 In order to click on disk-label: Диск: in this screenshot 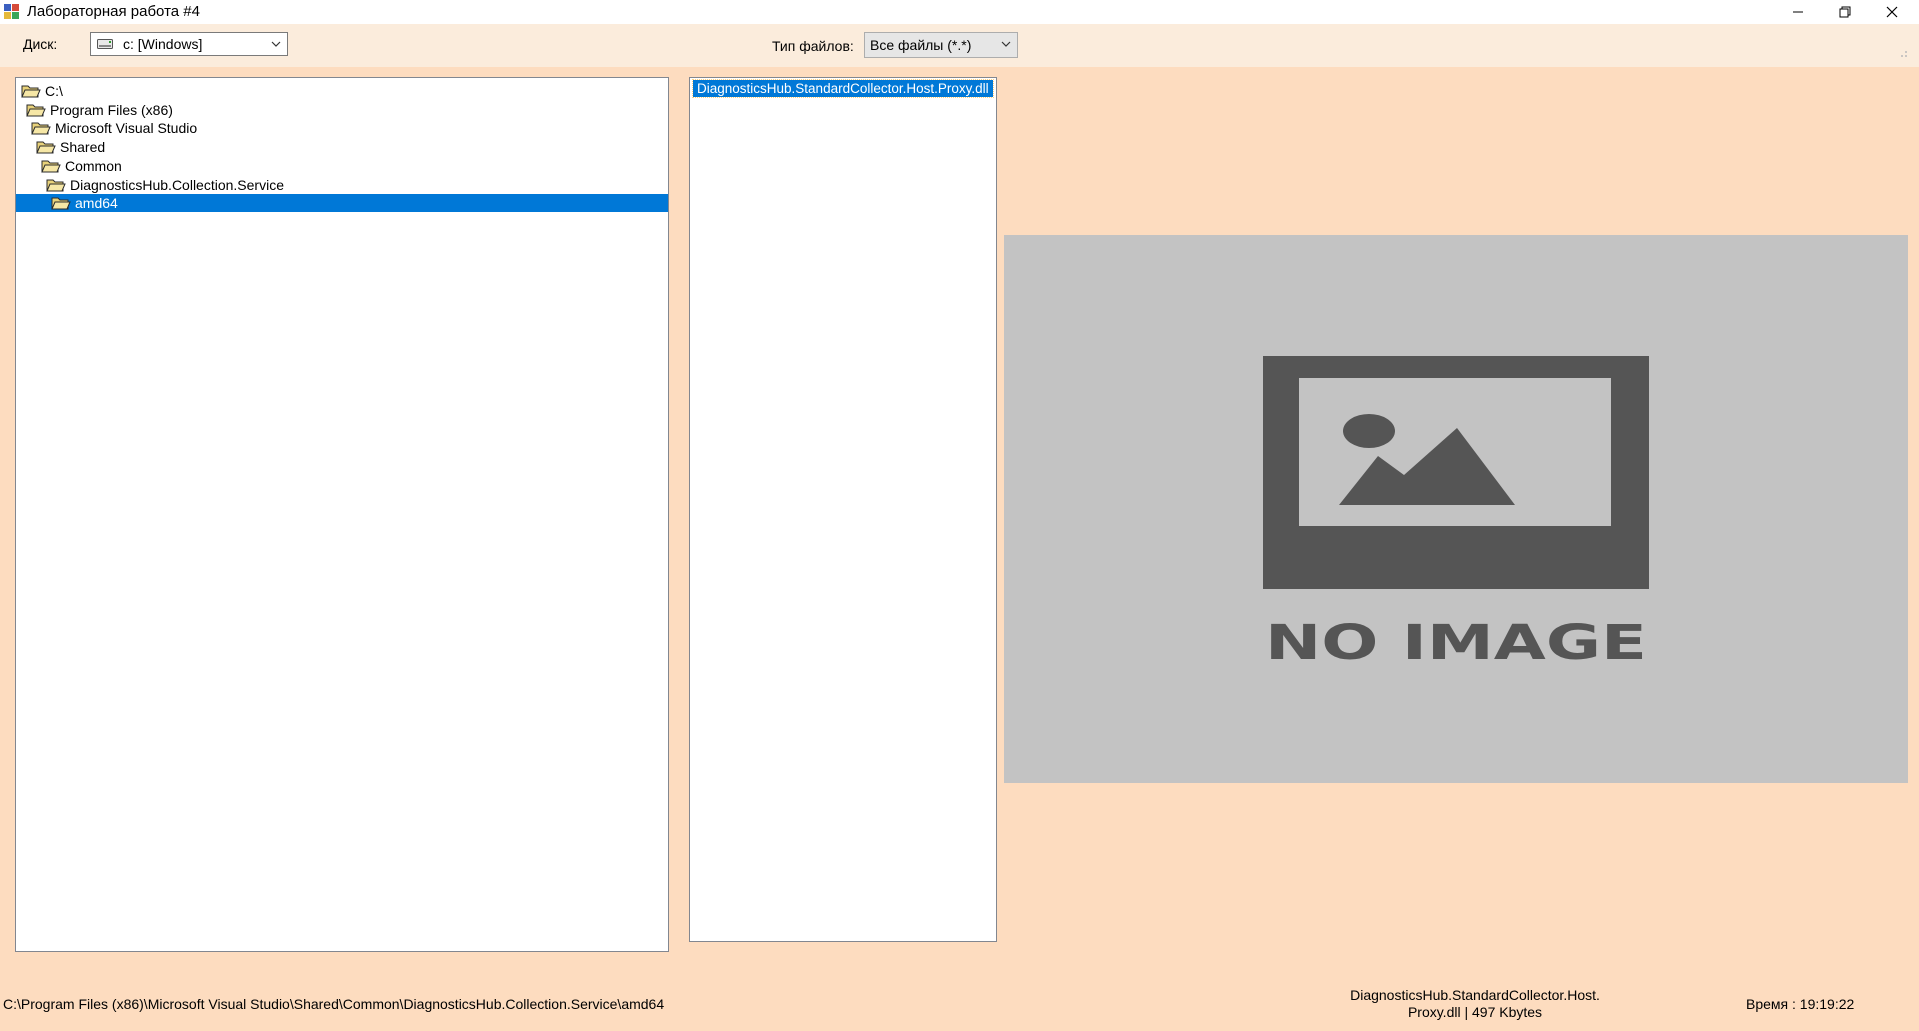, I will do `click(40, 44)`.